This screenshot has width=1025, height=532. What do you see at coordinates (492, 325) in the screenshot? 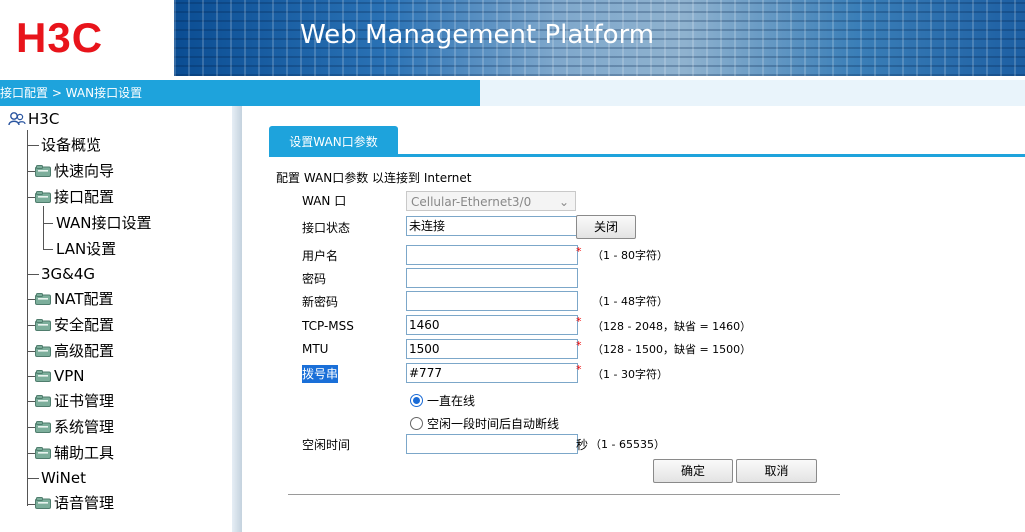
I see `tcp-mss-input: 1460` at bounding box center [492, 325].